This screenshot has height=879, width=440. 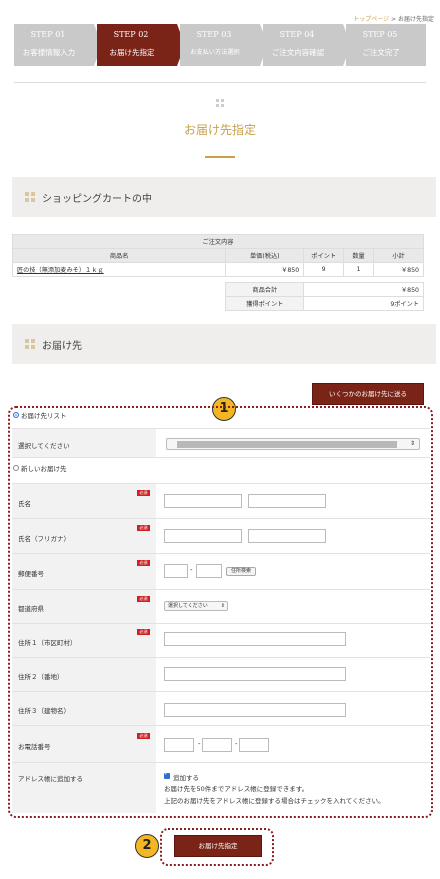 What do you see at coordinates (176, 571) in the screenshot?
I see `zip-first-input` at bounding box center [176, 571].